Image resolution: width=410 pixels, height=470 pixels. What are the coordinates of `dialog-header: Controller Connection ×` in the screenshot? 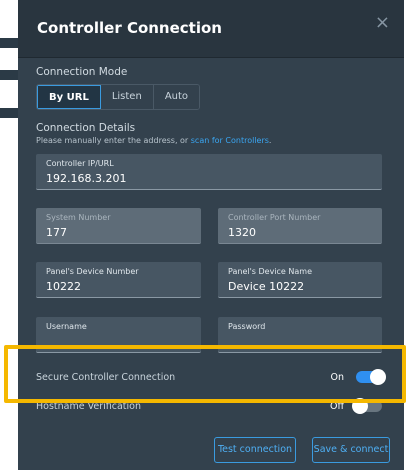 It's located at (211, 29).